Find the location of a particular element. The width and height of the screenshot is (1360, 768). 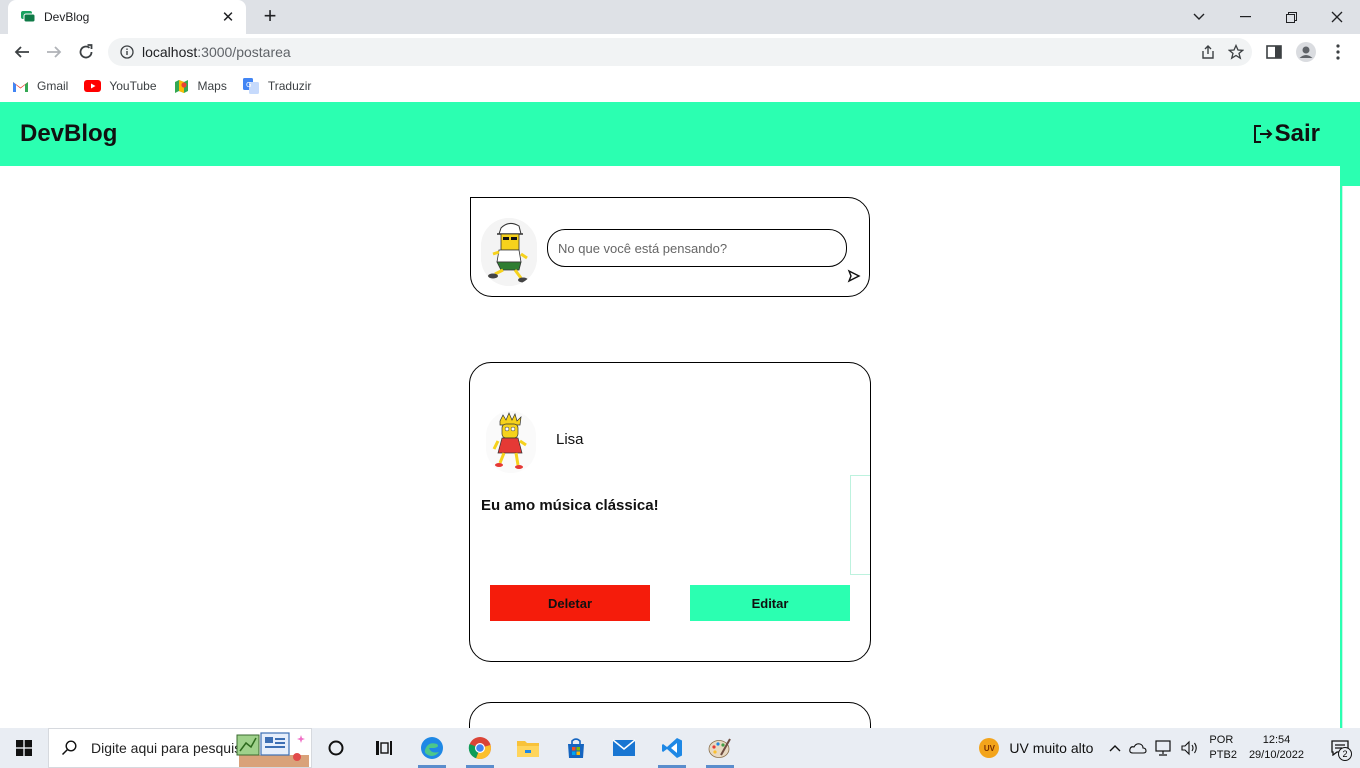

language-code: POR is located at coordinates (1221, 740).